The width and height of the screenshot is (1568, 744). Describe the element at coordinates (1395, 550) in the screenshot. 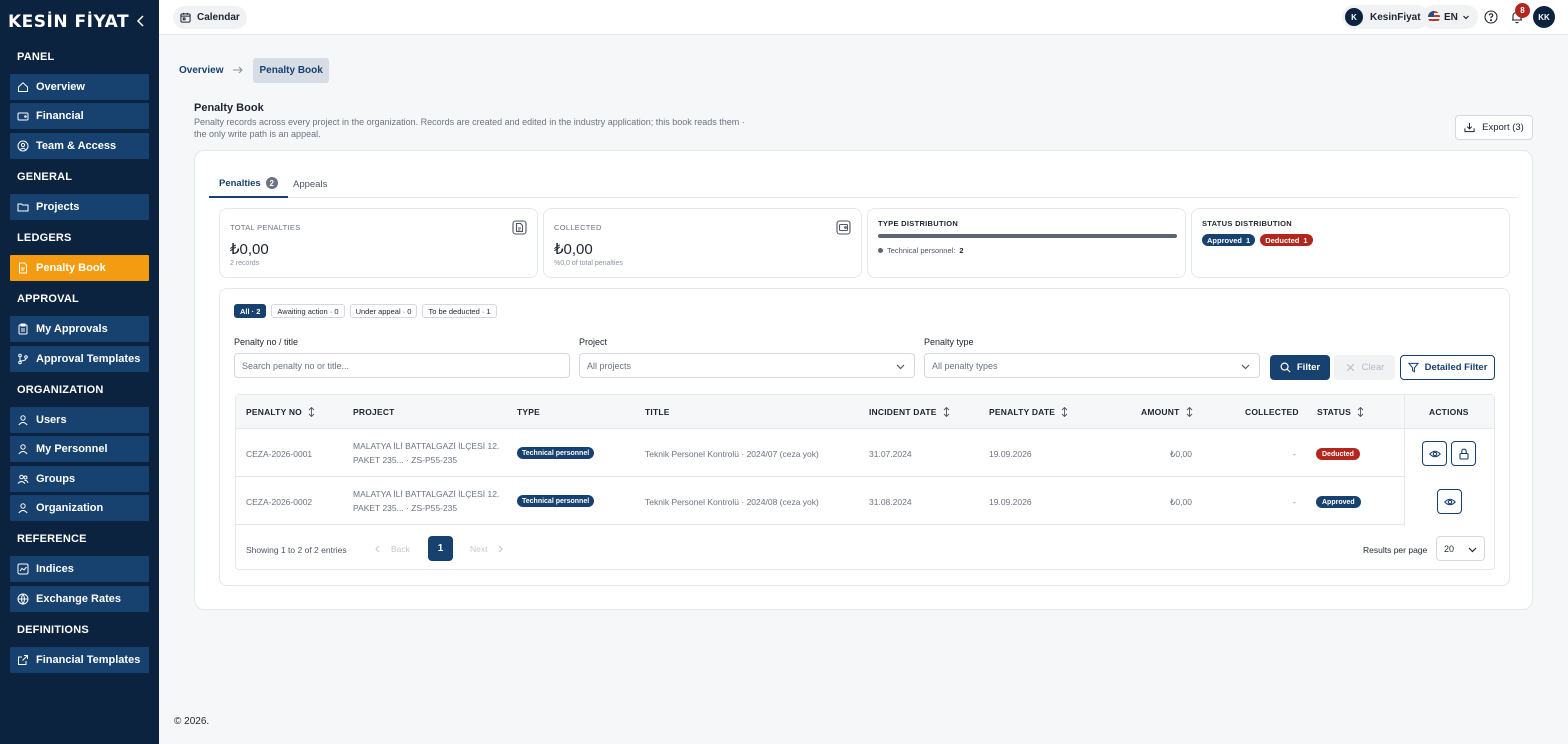

I see `results-per-page-label: Results per page` at that location.